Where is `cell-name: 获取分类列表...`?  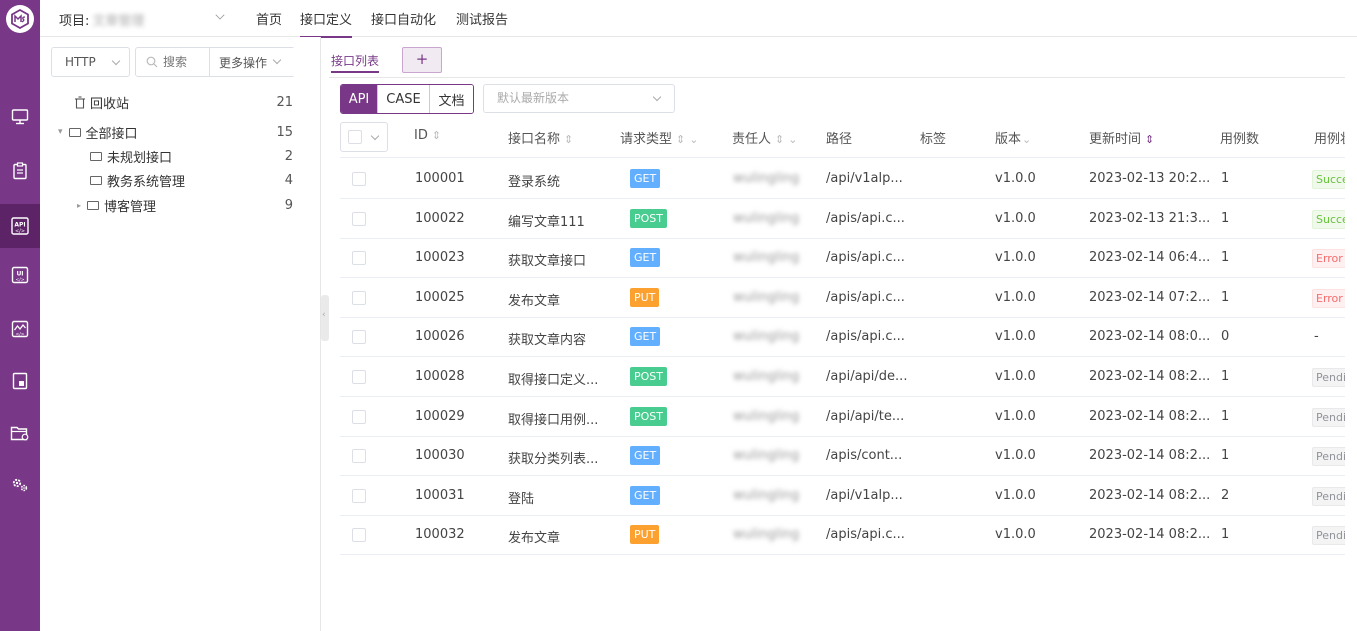
cell-name: 获取分类列表... is located at coordinates (553, 457).